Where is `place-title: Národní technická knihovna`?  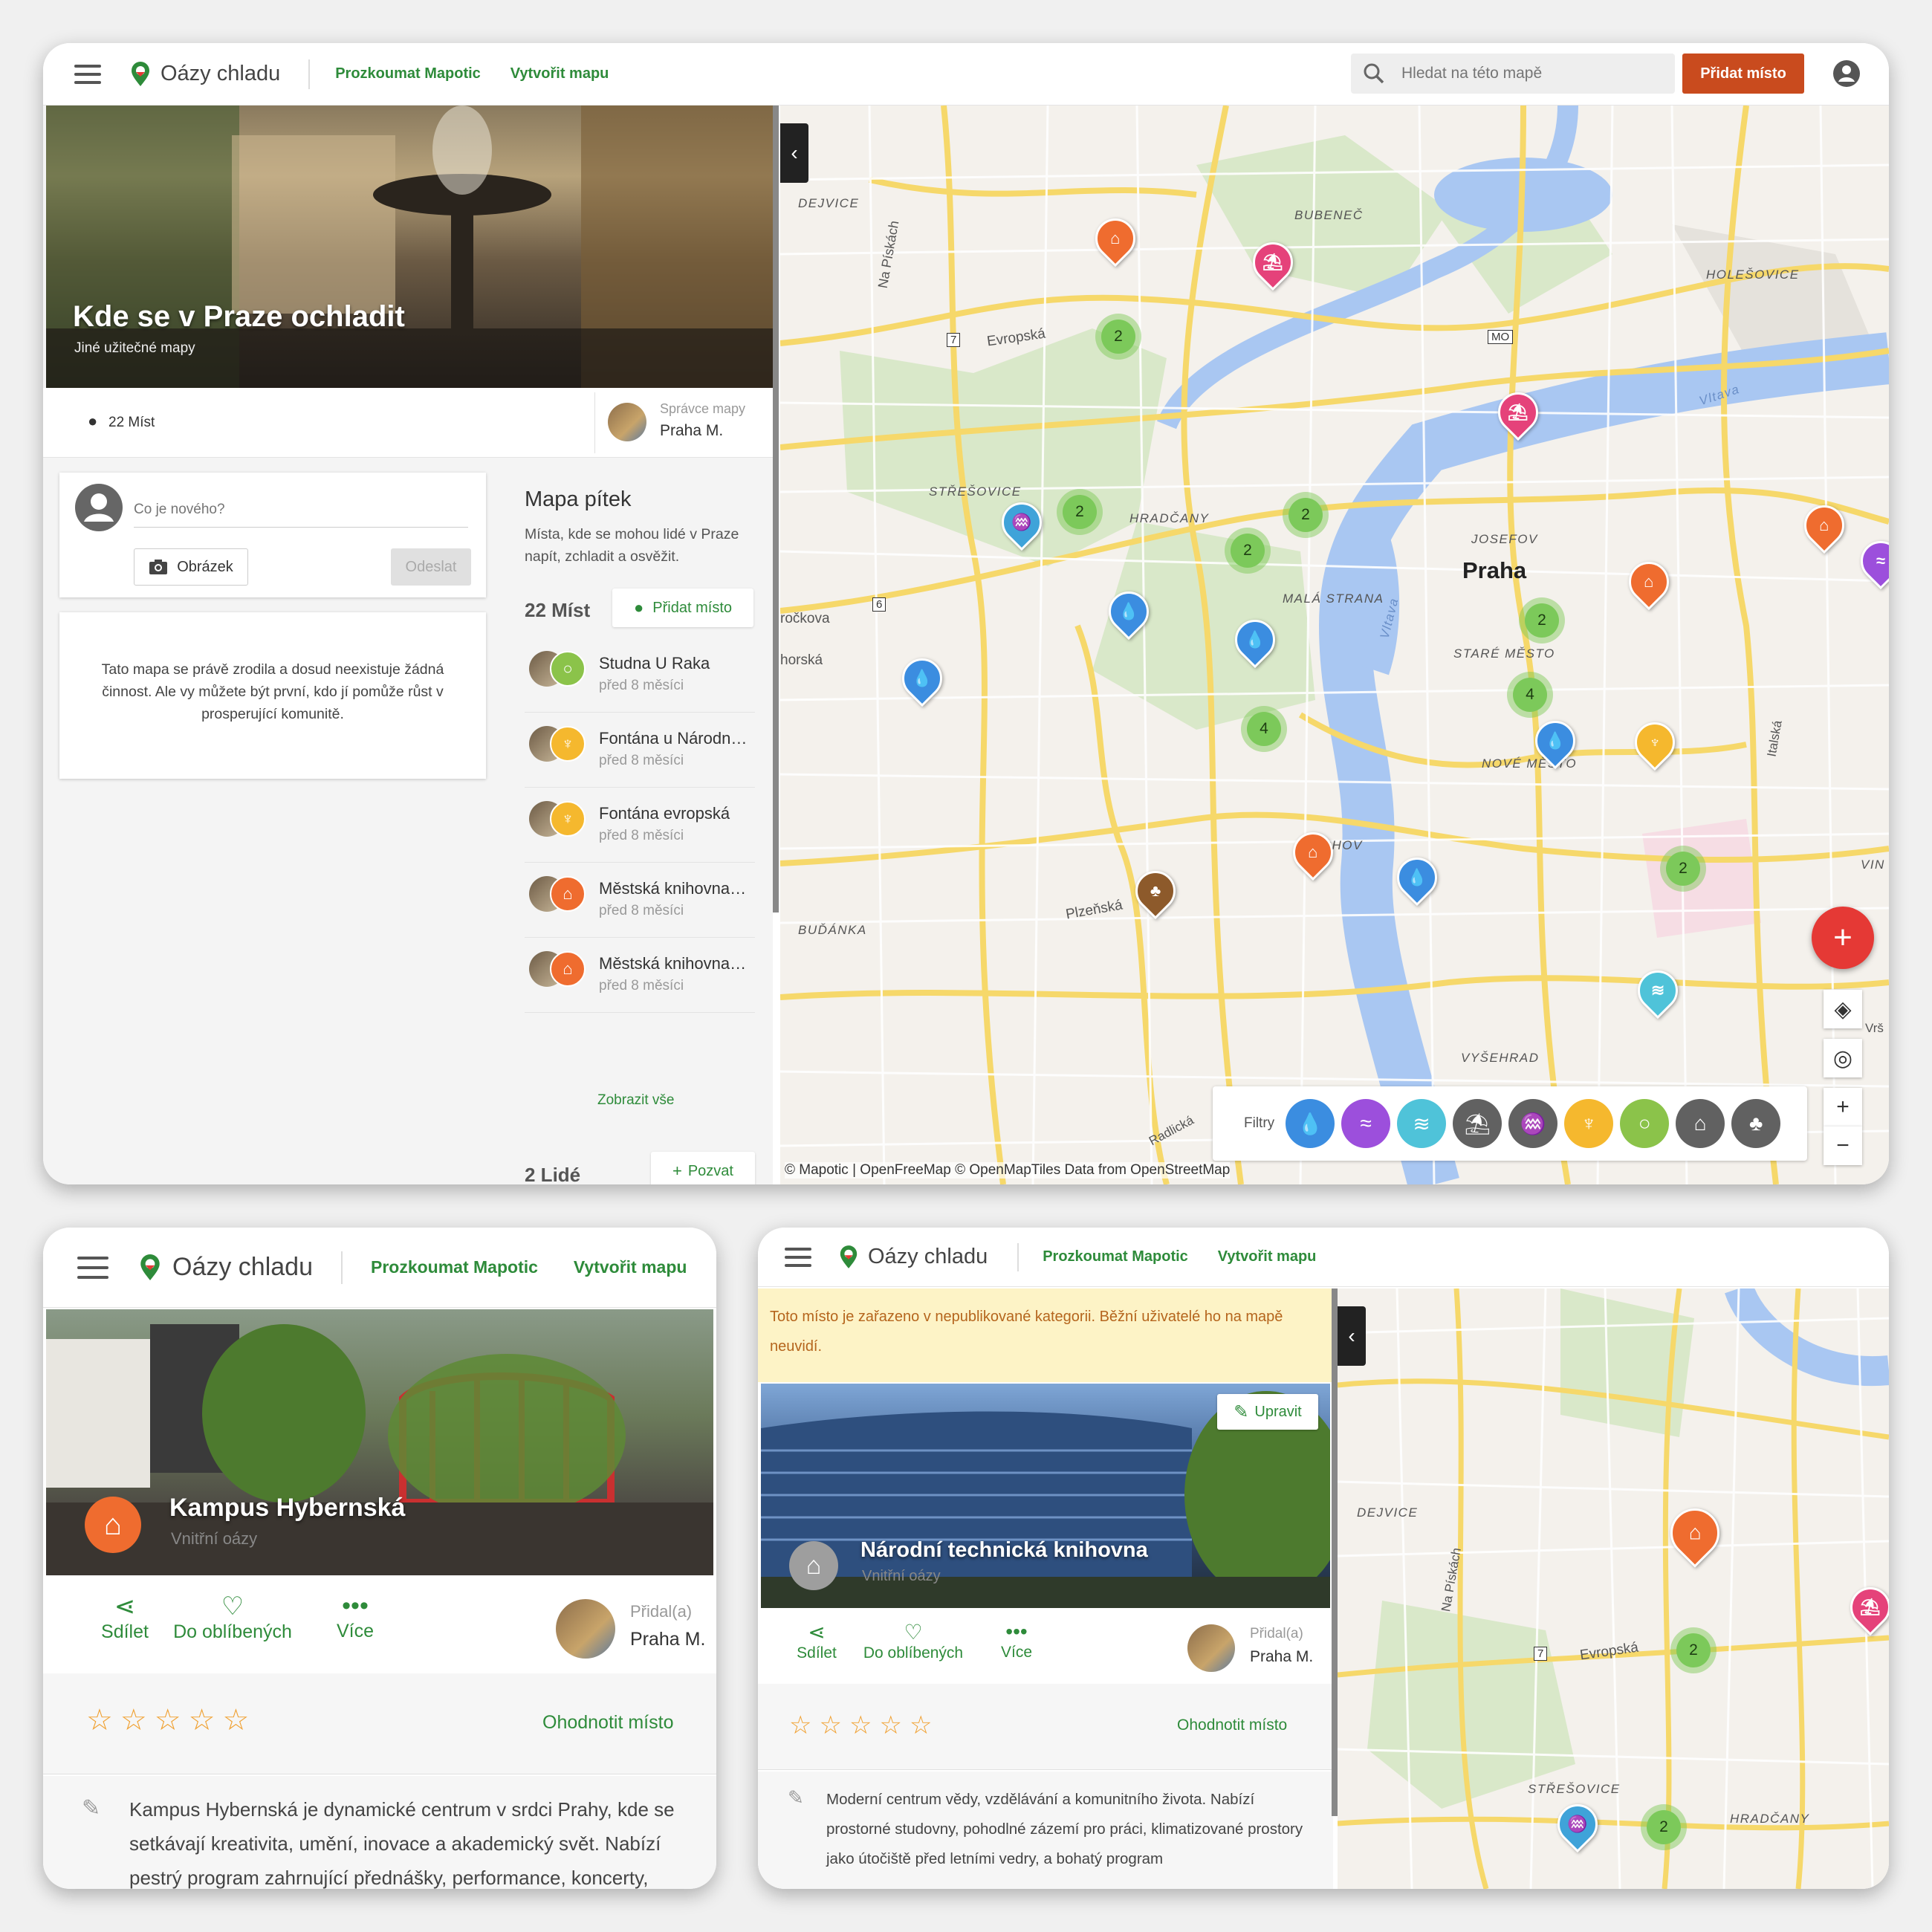
place-title: Národní technická knihovna is located at coordinates (1004, 1550).